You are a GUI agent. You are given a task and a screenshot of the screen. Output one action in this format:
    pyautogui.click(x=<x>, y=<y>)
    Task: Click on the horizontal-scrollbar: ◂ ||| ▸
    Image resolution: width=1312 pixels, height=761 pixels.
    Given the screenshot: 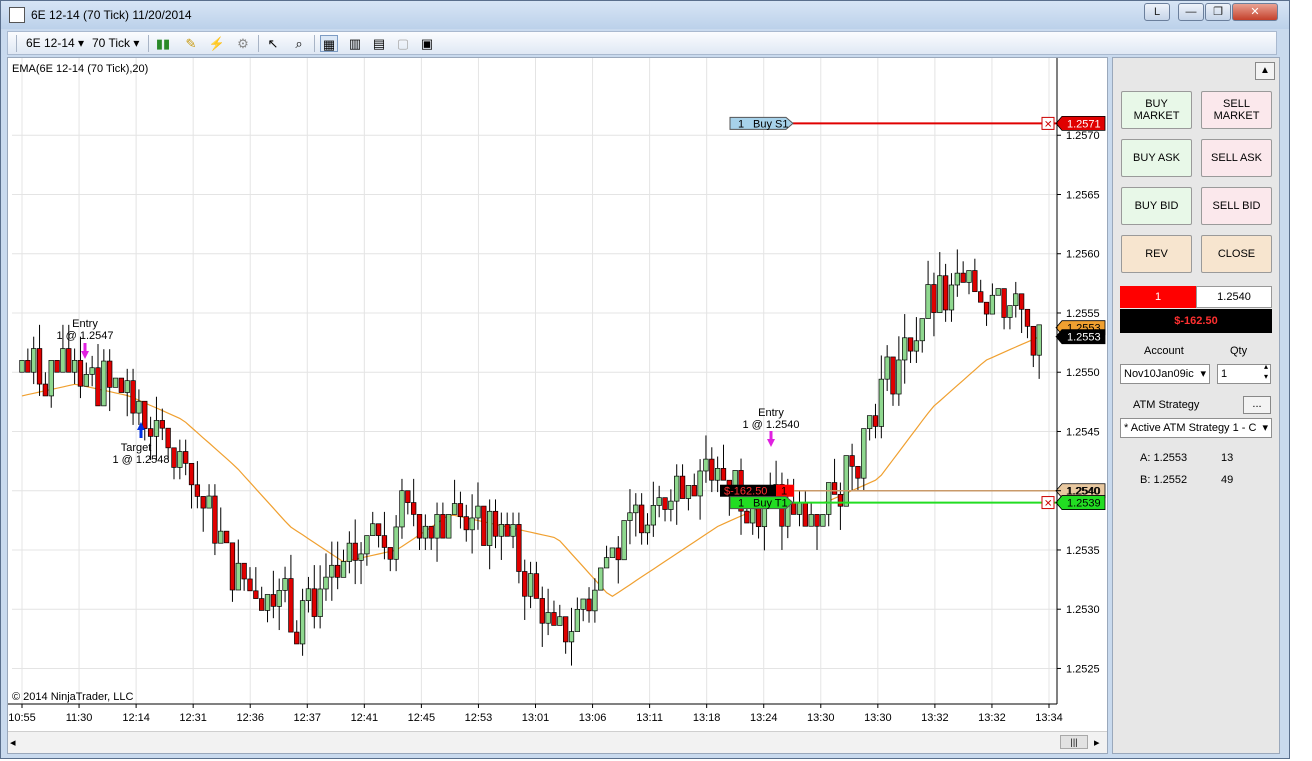 What is the action you would take?
    pyautogui.click(x=557, y=742)
    